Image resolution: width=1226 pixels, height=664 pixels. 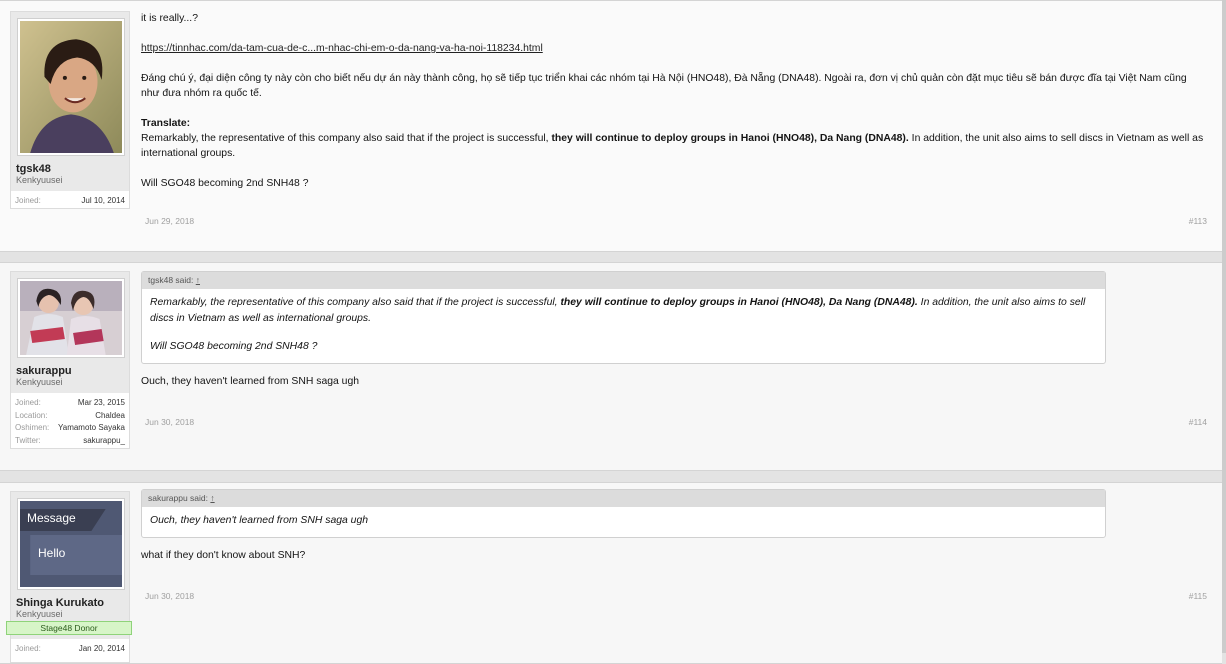 I want to click on quote-closing-line: Will SGO48 becoming 2nd SNH48 ?, so click(x=234, y=346).